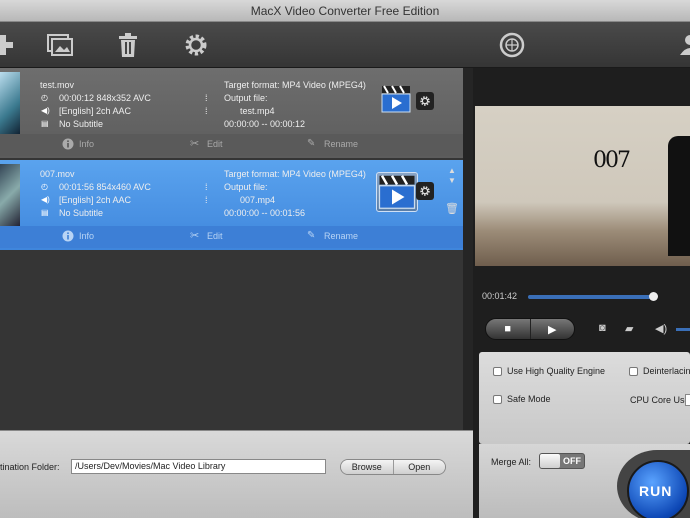 The width and height of the screenshot is (690, 518). What do you see at coordinates (658, 489) in the screenshot?
I see `run-button: RUN` at bounding box center [658, 489].